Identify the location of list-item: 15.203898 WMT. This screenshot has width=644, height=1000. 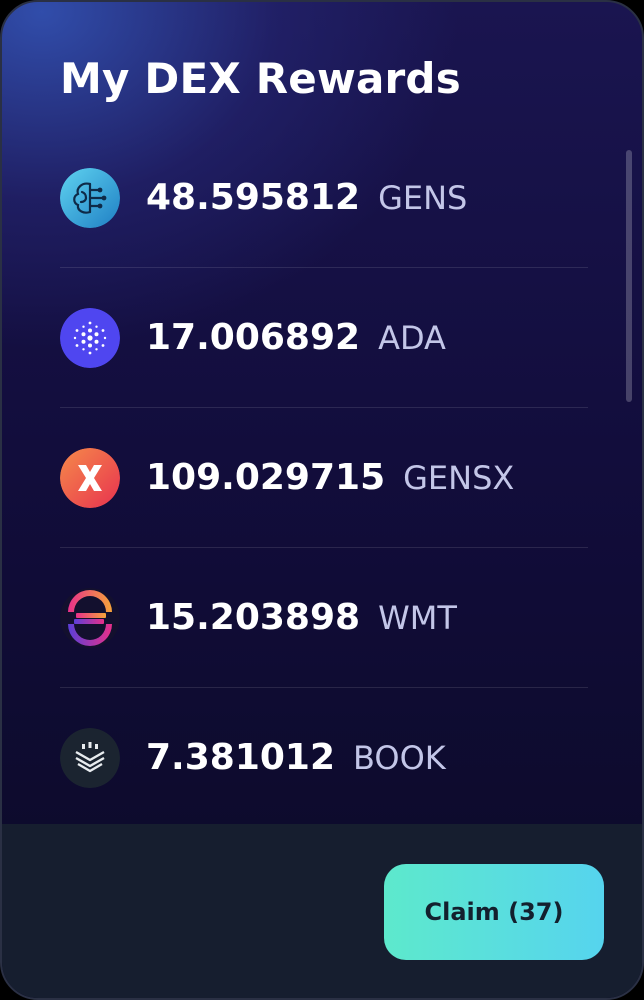
(324, 618).